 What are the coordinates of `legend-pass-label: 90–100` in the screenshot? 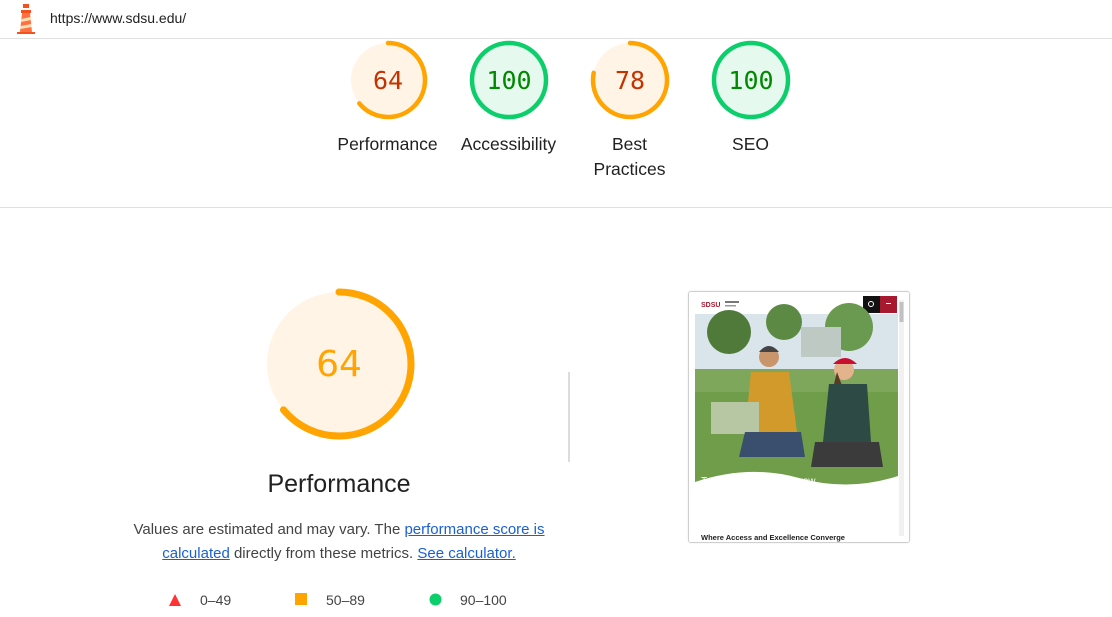 It's located at (483, 600).